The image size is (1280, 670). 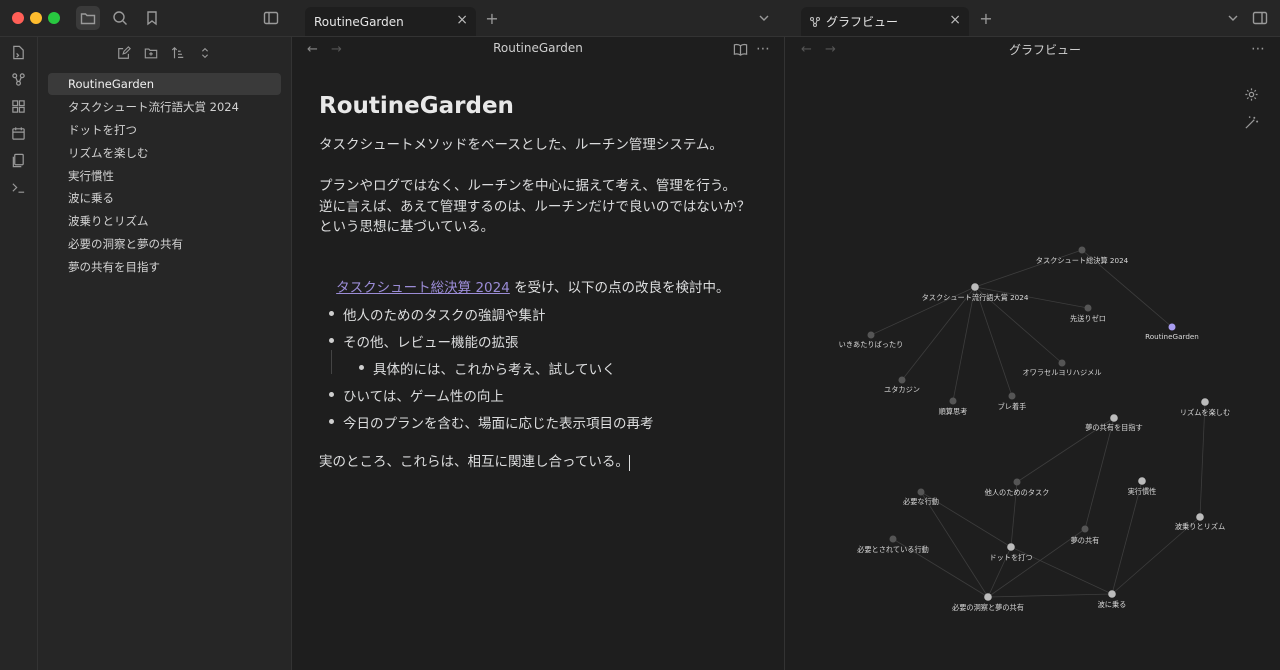 I want to click on list-item: 具体的には、これから考え、試していく, so click(x=494, y=370).